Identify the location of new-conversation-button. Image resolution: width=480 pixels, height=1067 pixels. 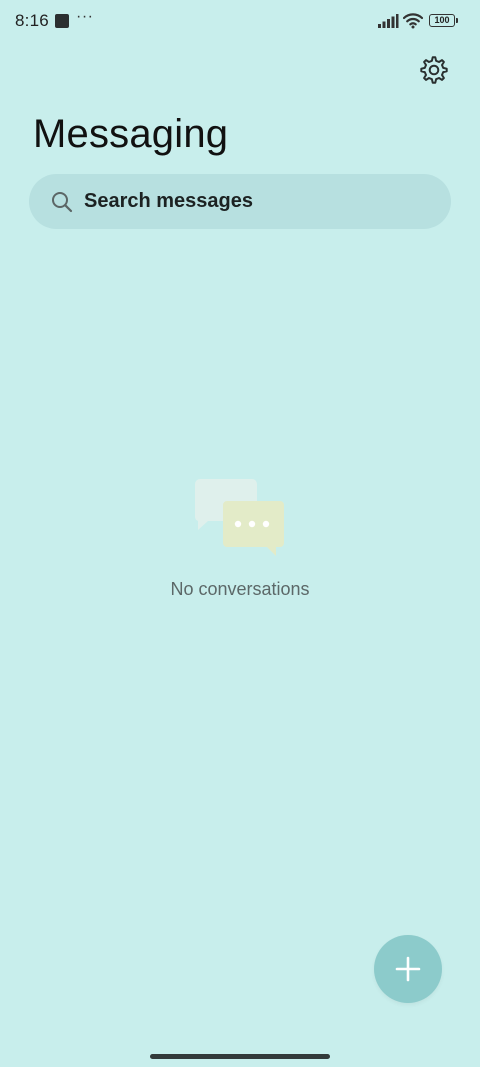
(408, 969).